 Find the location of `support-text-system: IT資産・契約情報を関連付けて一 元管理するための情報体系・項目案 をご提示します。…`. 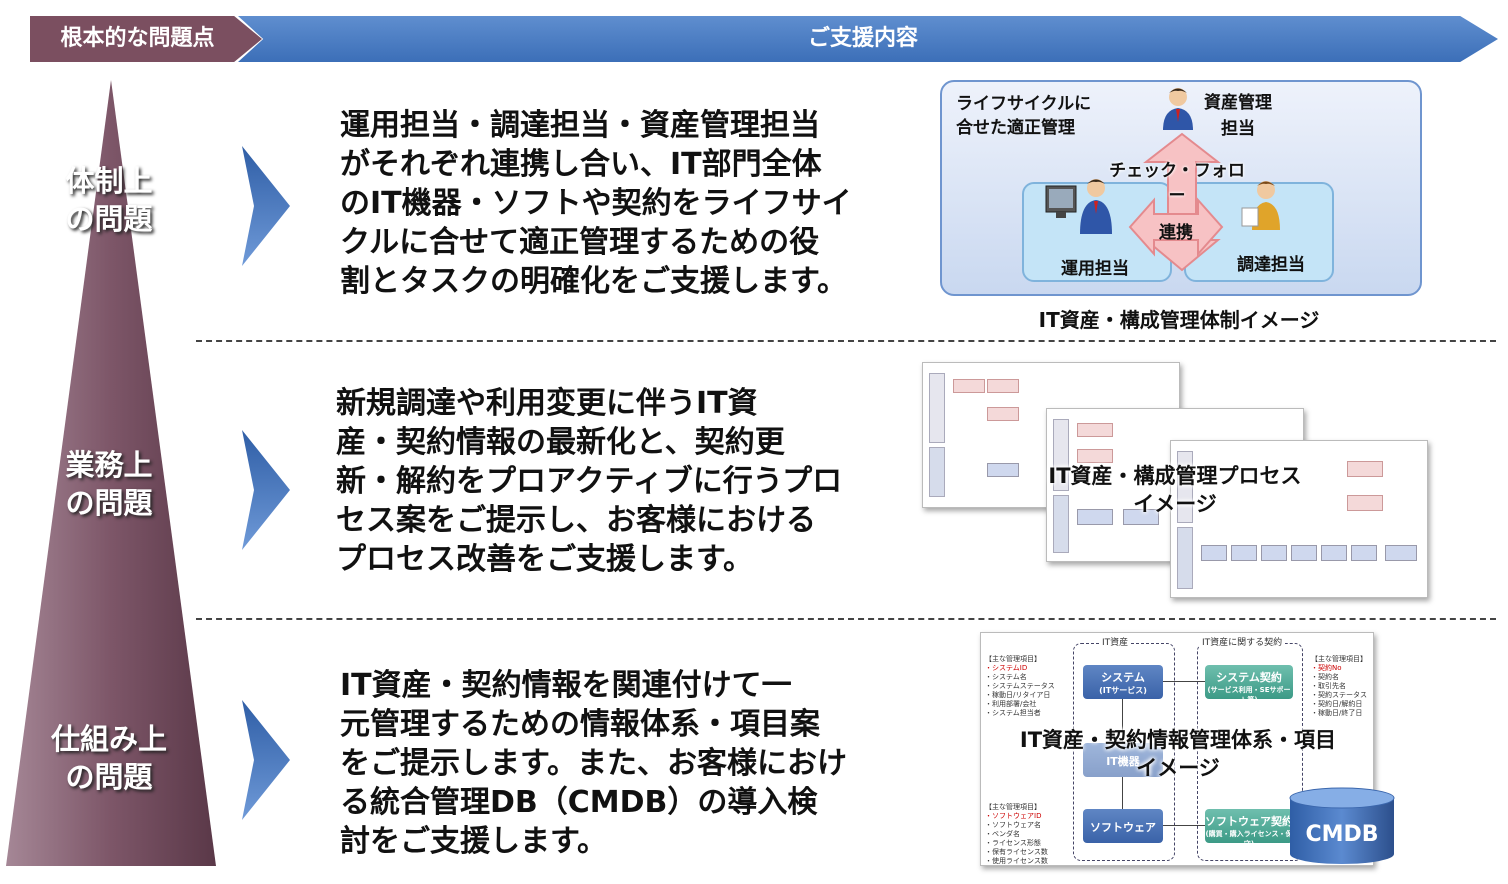

support-text-system: IT資産・契約情報を関連付けて一 元管理するための情報体系・項目案 をご提示します。… is located at coordinates (593, 763).